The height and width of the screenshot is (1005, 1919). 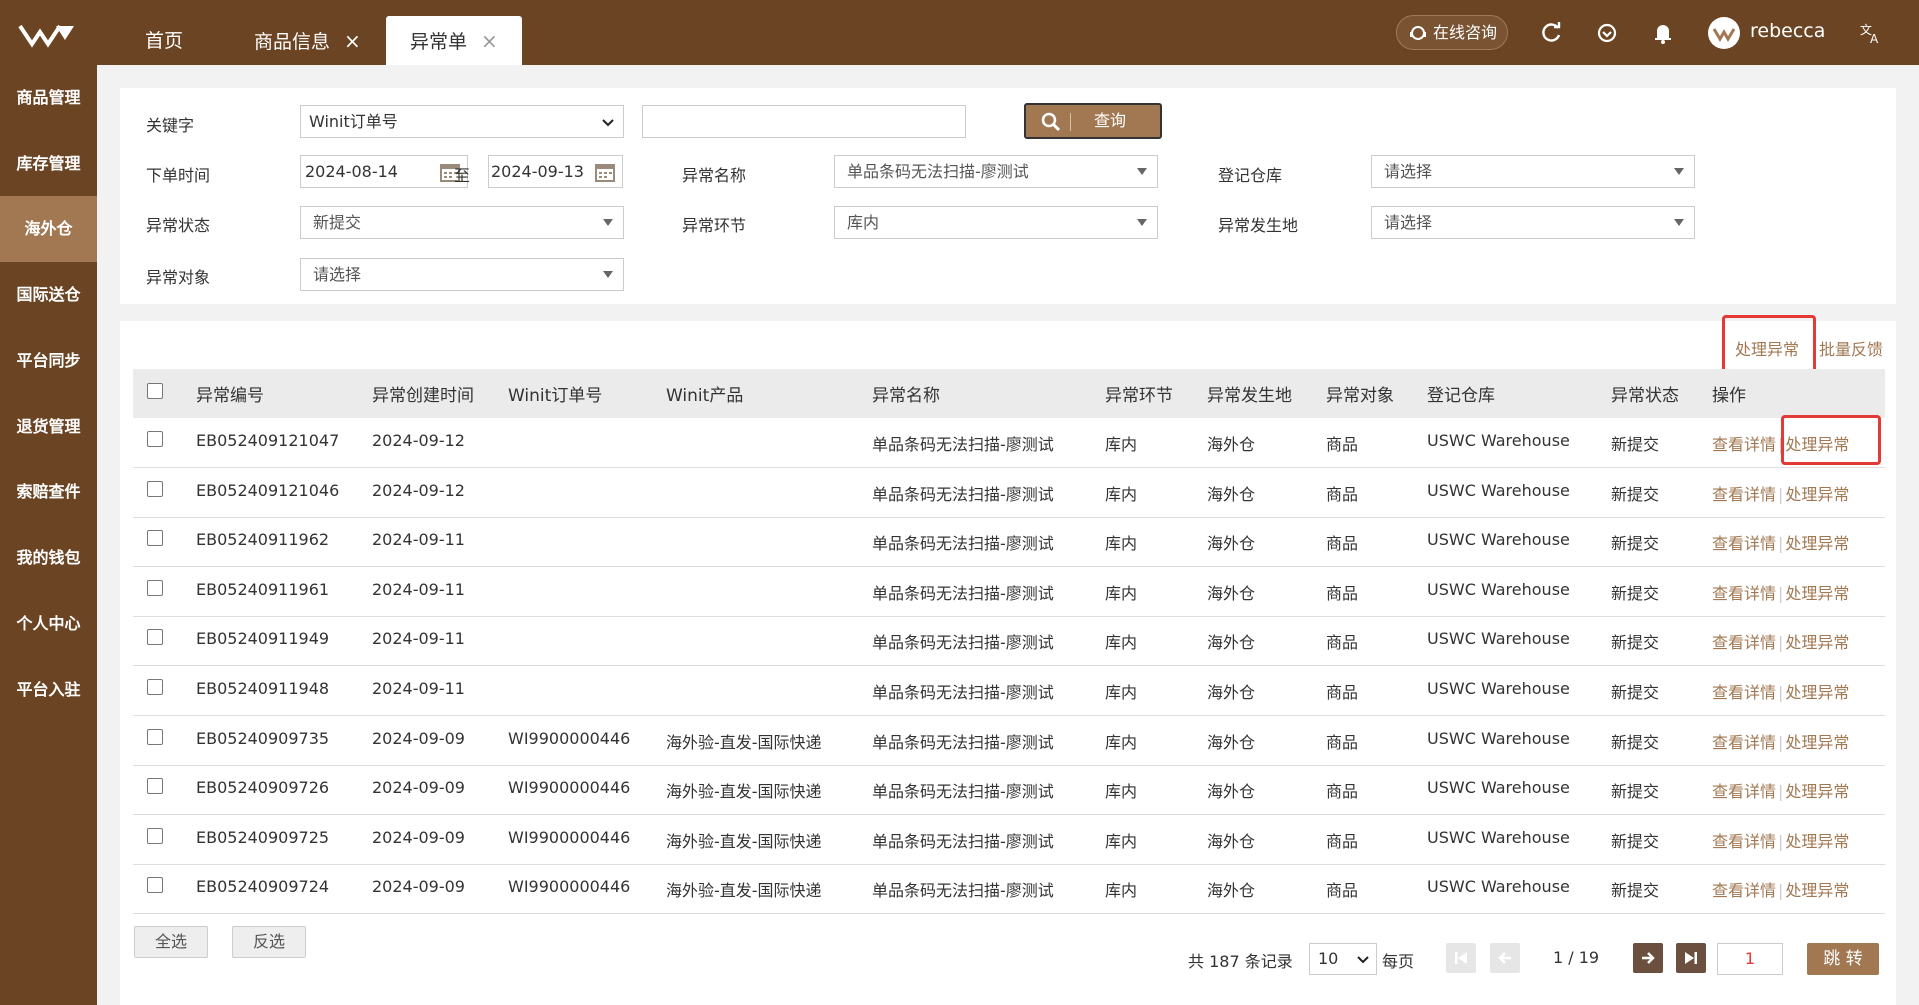 I want to click on column-header-warehouse: 登记仓库, so click(x=1461, y=393).